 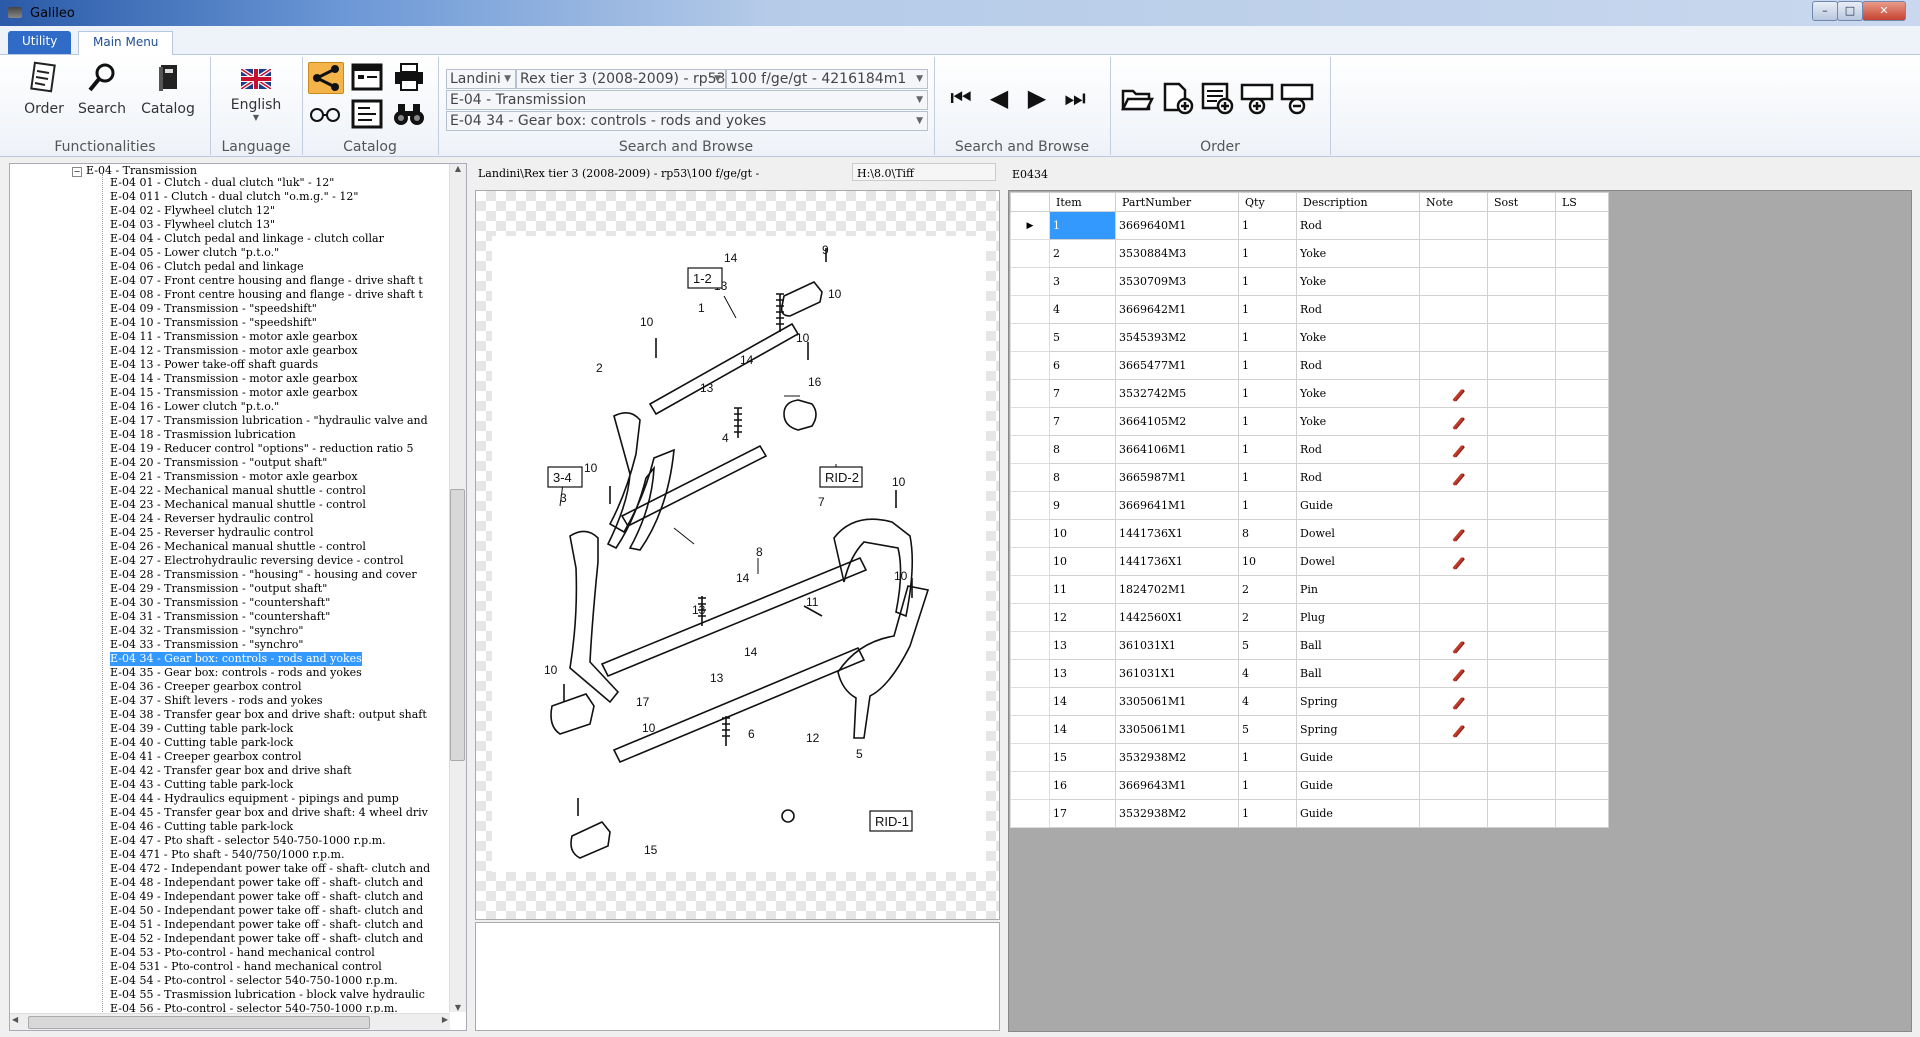 What do you see at coordinates (1309, 309) in the screenshot?
I see `table-row: 4 3669642M1 1 Rod` at bounding box center [1309, 309].